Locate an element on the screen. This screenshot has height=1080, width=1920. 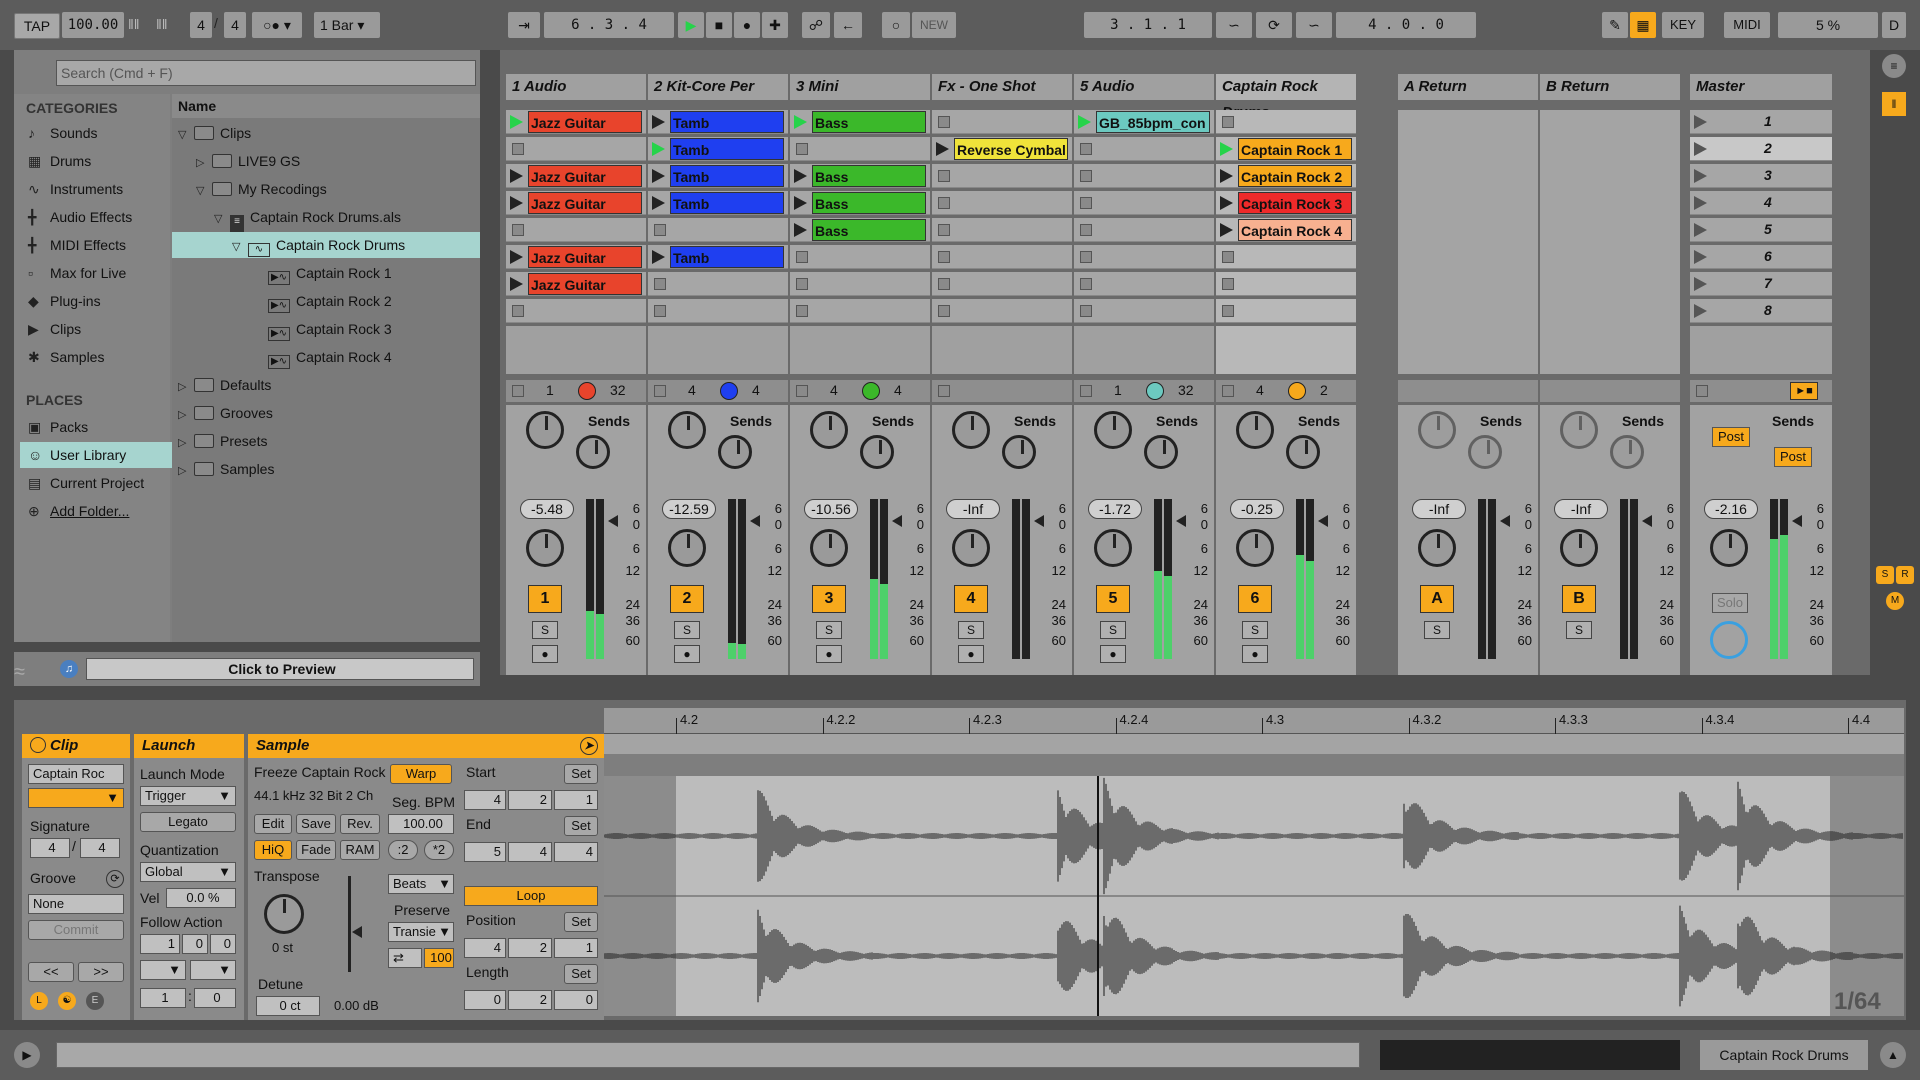
tree-item-grooves: ▷ Grooves is located at coordinates (225, 413).